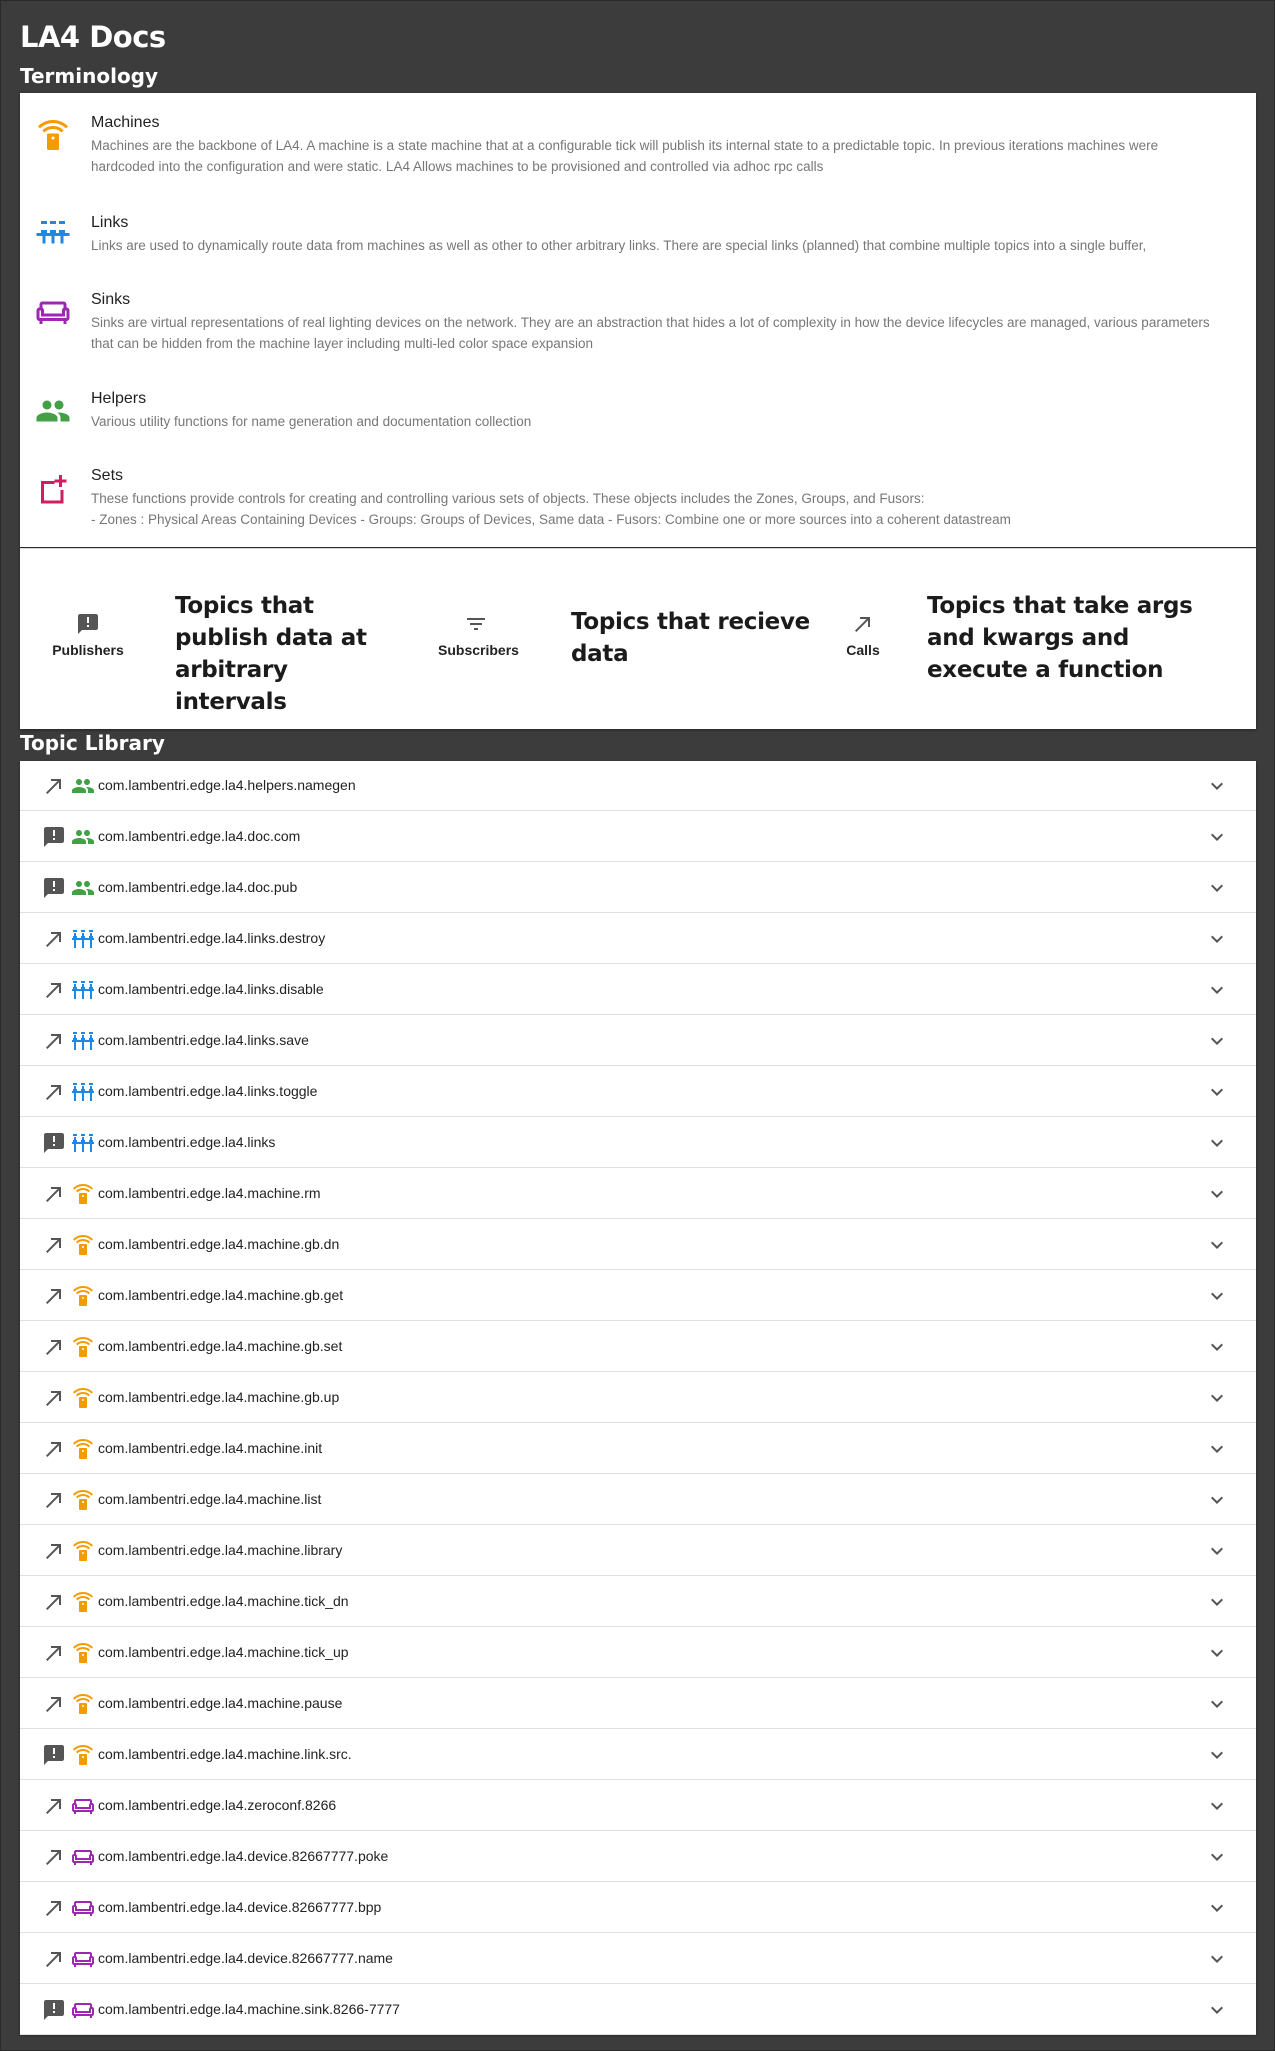 This screenshot has height=2051, width=1275. I want to click on legend-label: Subscribers, so click(478, 650).